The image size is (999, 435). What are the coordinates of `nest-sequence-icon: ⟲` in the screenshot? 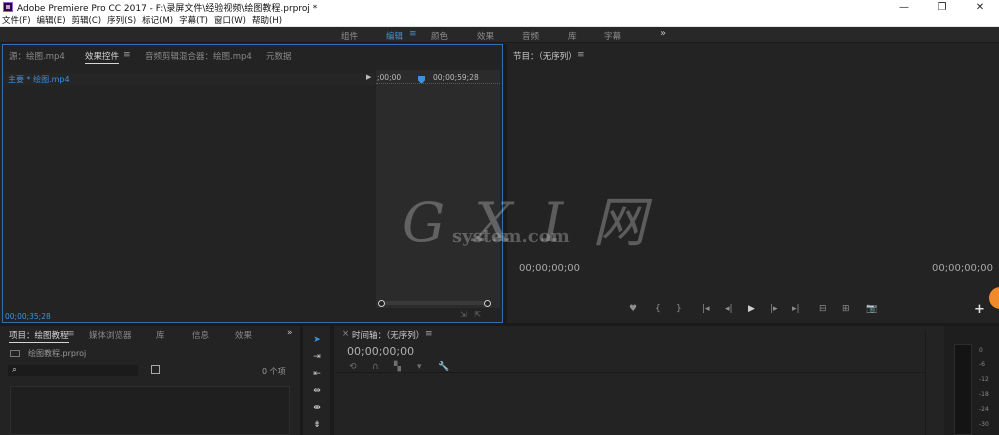 It's located at (353, 367).